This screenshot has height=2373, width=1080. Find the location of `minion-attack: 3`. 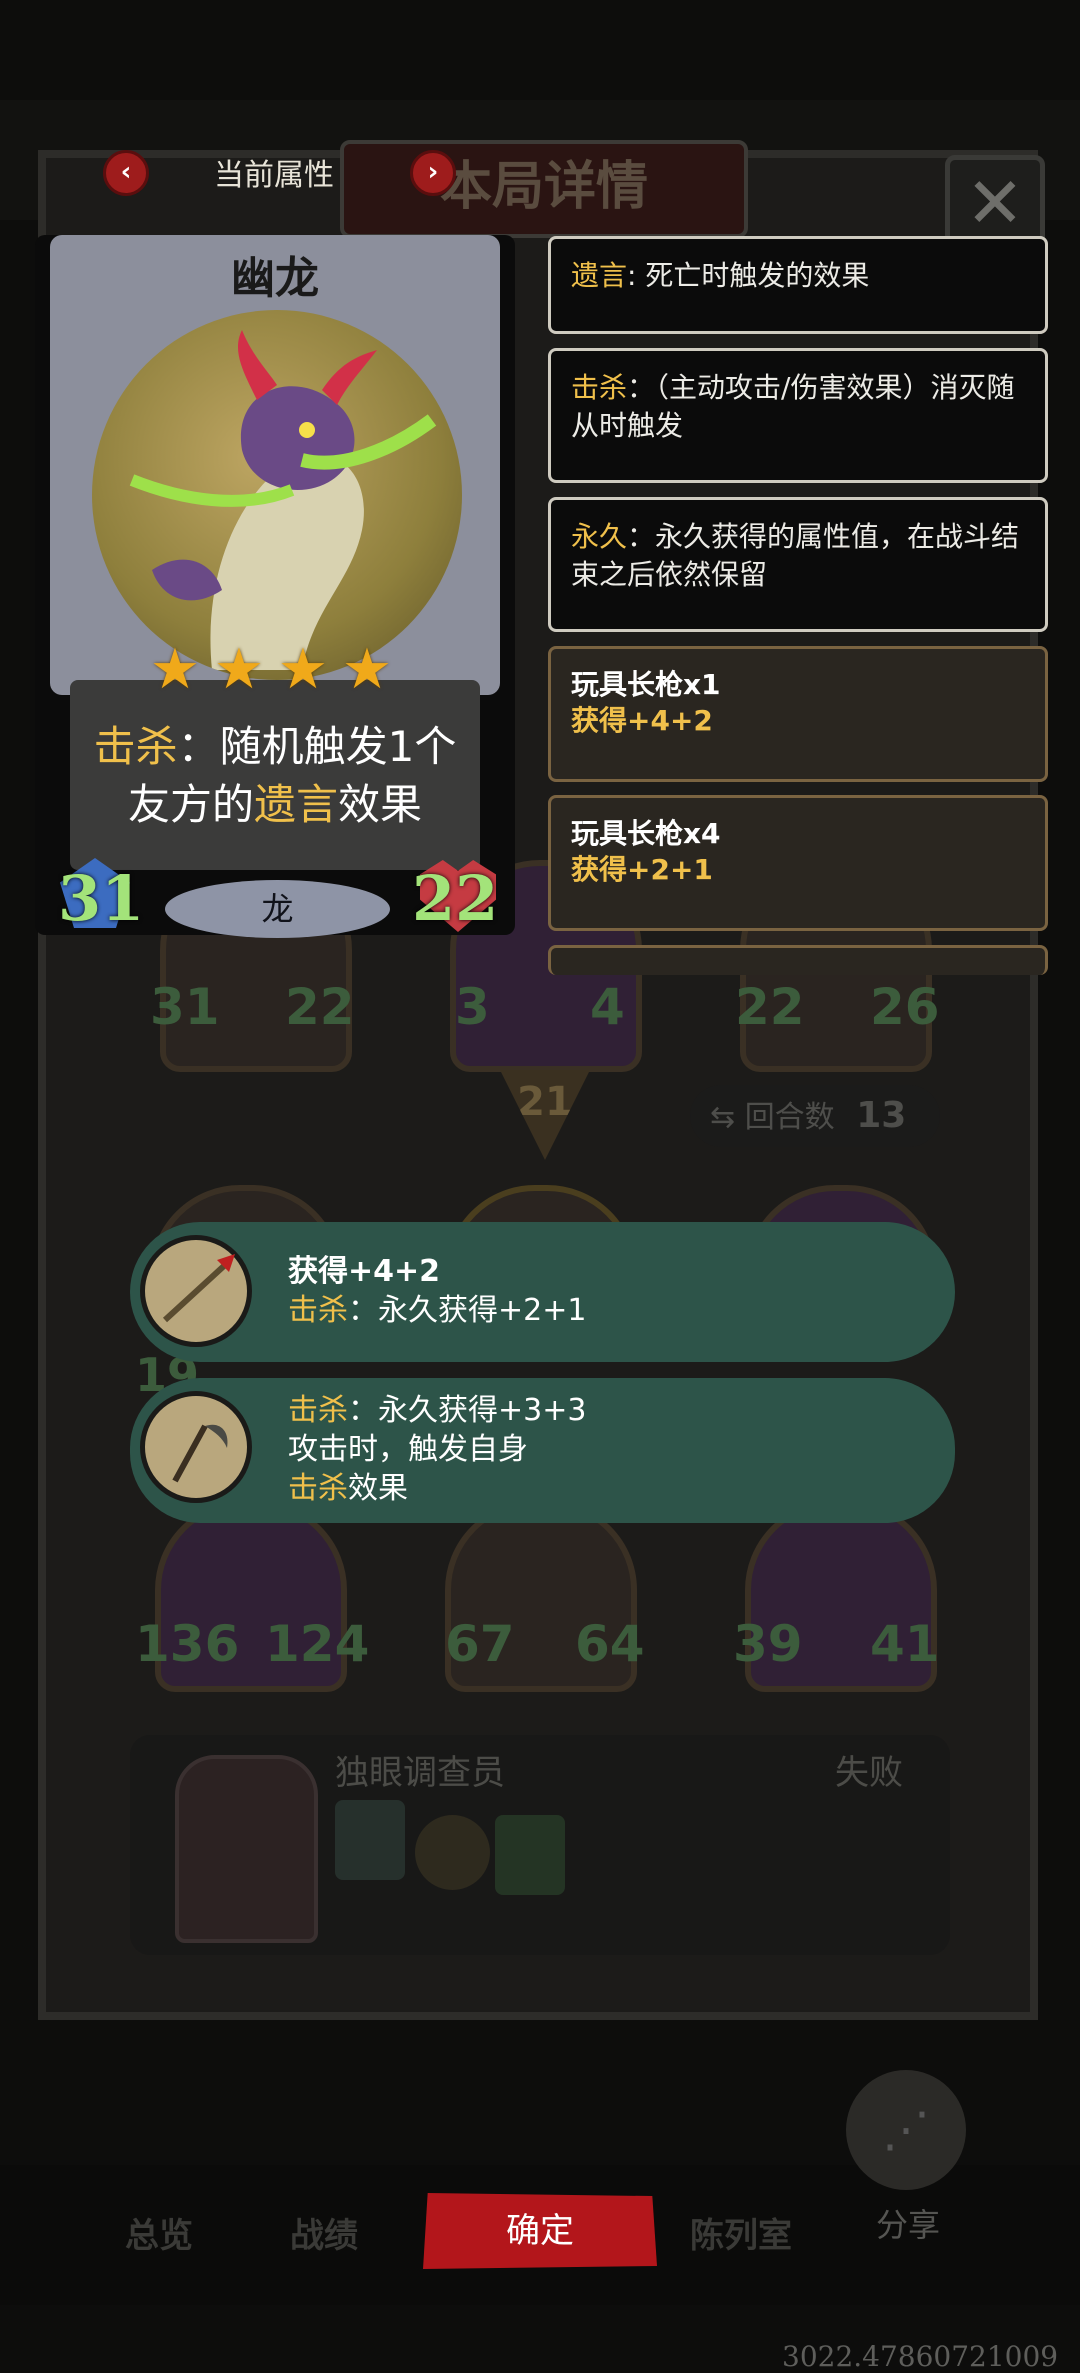

minion-attack: 3 is located at coordinates (472, 1007).